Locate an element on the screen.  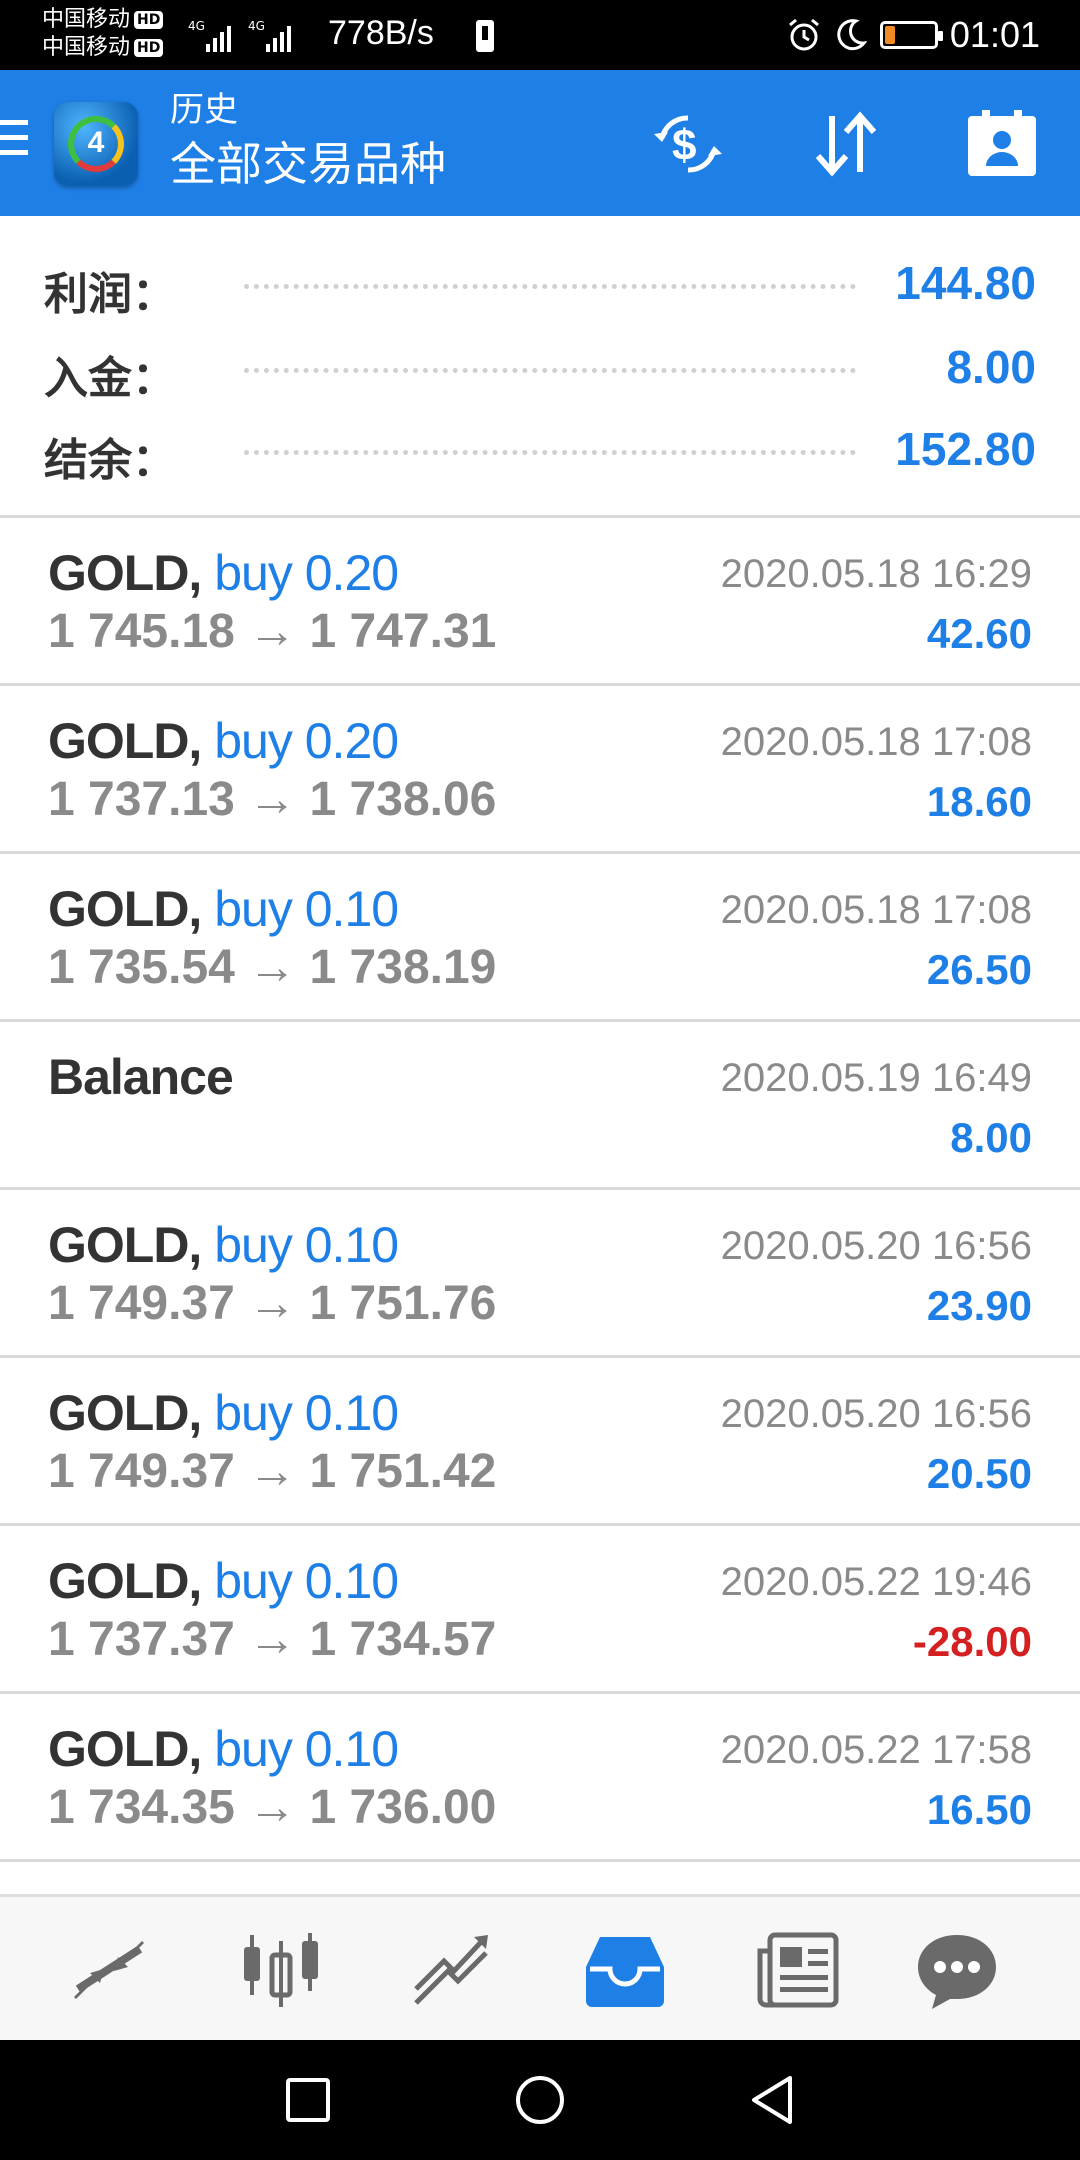
recents-square-icon is located at coordinates (308, 2100).